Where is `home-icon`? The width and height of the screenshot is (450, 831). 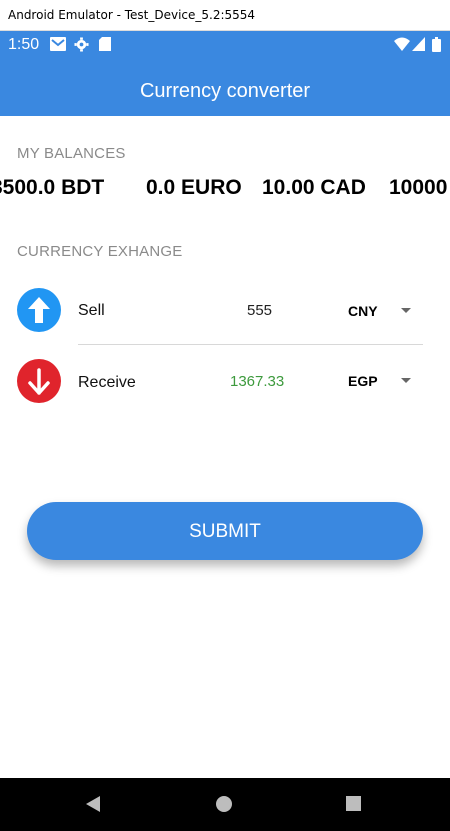 home-icon is located at coordinates (224, 804).